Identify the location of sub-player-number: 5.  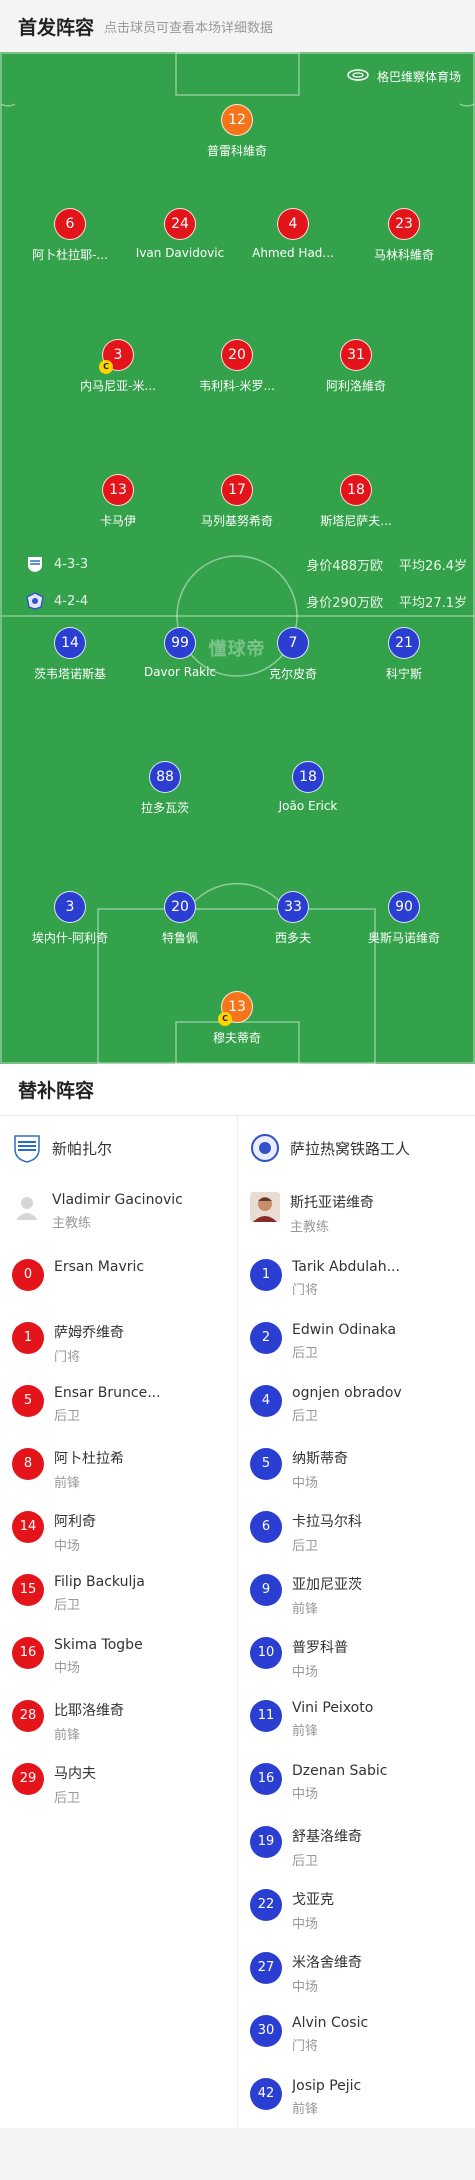
(28, 1401).